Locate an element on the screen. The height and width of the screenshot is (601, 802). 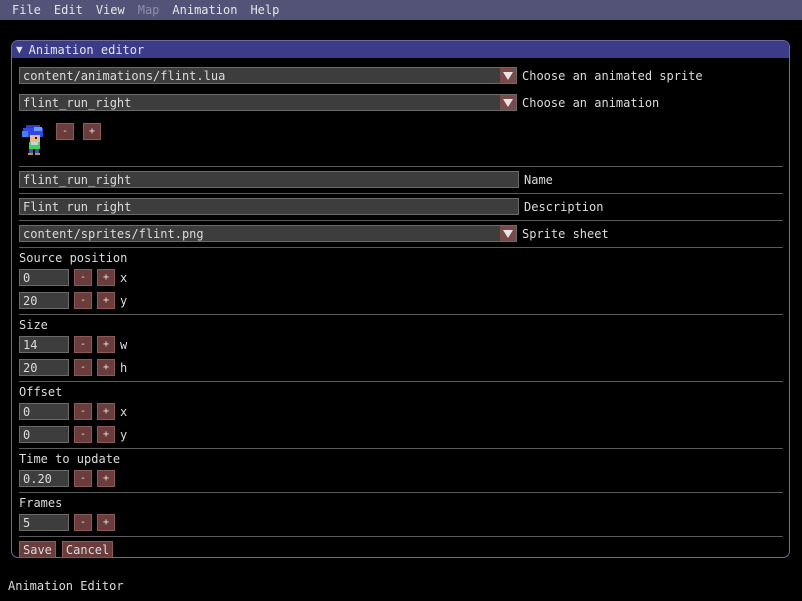
offset-y-minus-button: - is located at coordinates (83, 434).